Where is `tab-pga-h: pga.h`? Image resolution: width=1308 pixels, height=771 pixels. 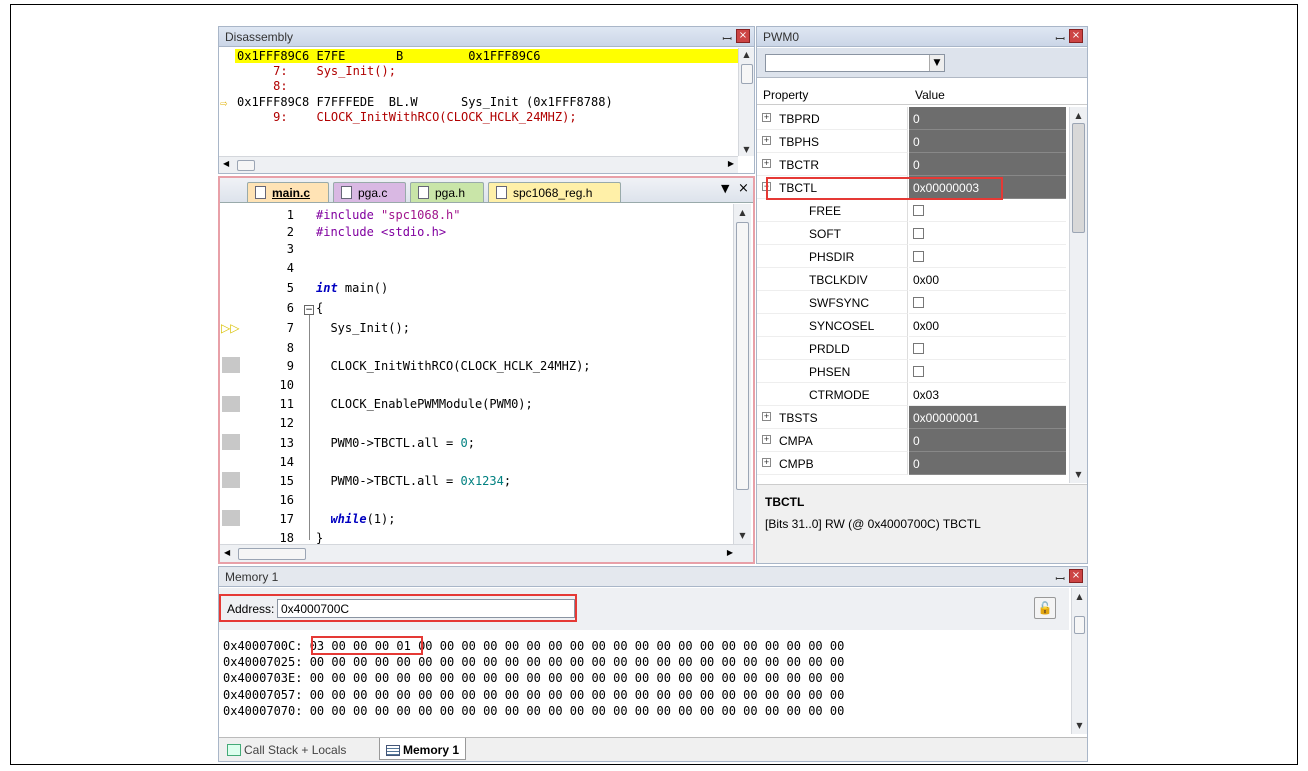
tab-pga-h: pga.h is located at coordinates (447, 192).